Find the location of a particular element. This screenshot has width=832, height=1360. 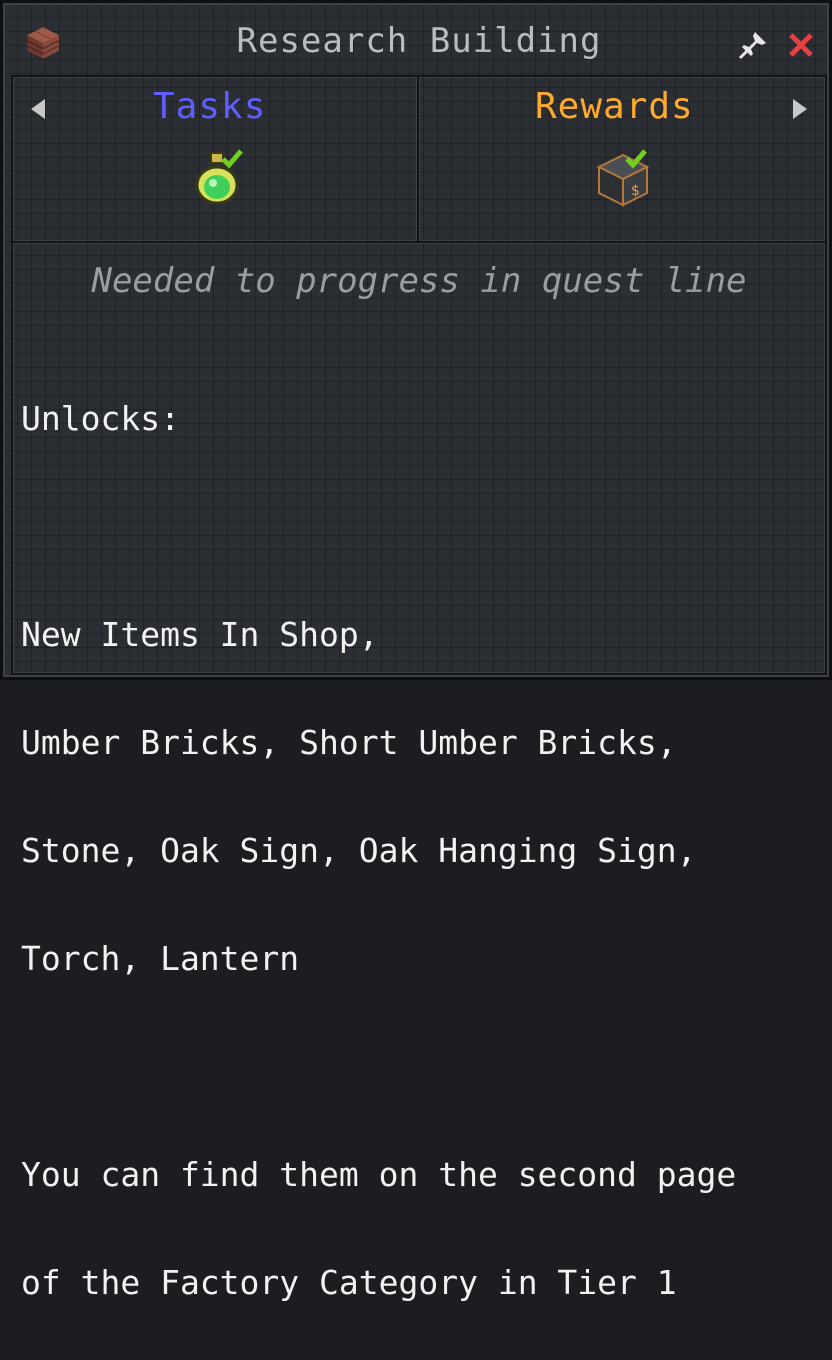

potion-bottle-icon is located at coordinates (219, 177).